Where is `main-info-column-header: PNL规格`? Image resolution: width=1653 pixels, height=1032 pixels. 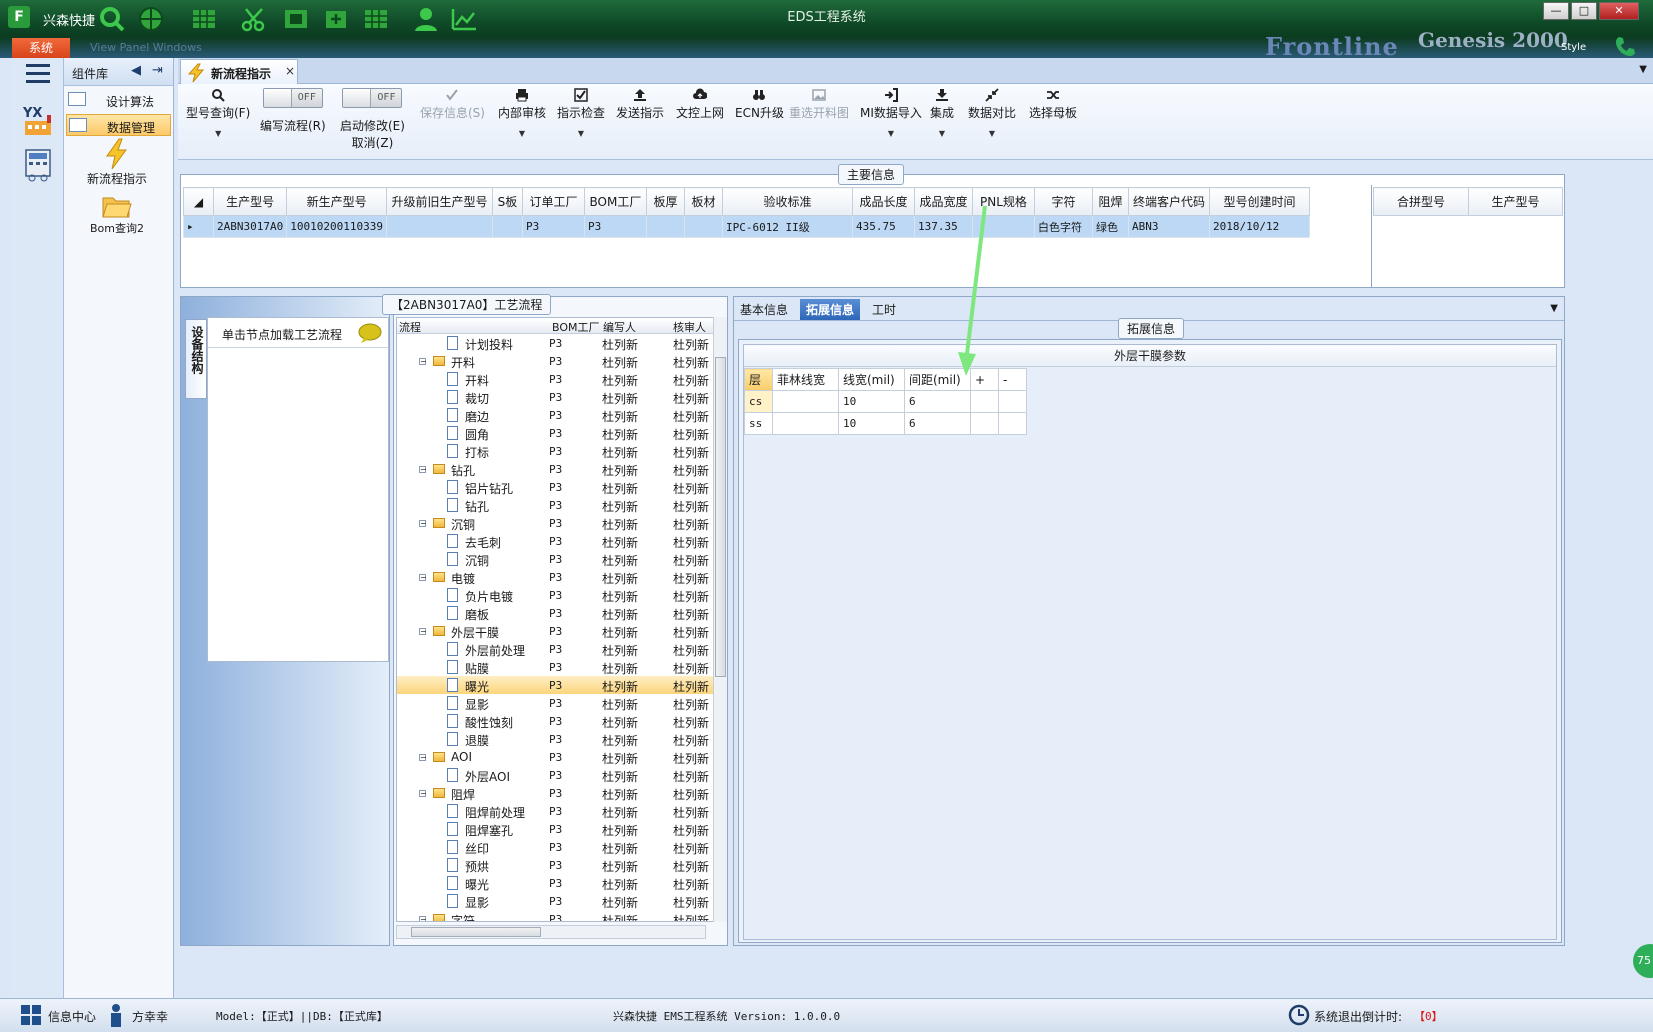
main-info-column-header: PNL规格 is located at coordinates (1003, 201).